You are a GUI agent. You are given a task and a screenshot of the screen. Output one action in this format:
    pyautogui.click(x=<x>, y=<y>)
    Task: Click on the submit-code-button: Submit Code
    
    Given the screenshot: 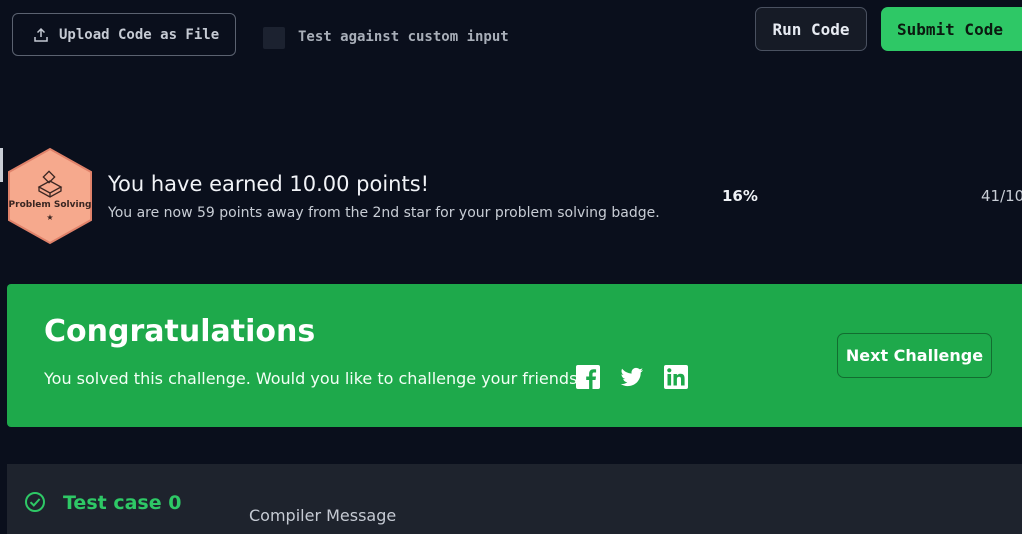 What is the action you would take?
    pyautogui.click(x=951, y=29)
    